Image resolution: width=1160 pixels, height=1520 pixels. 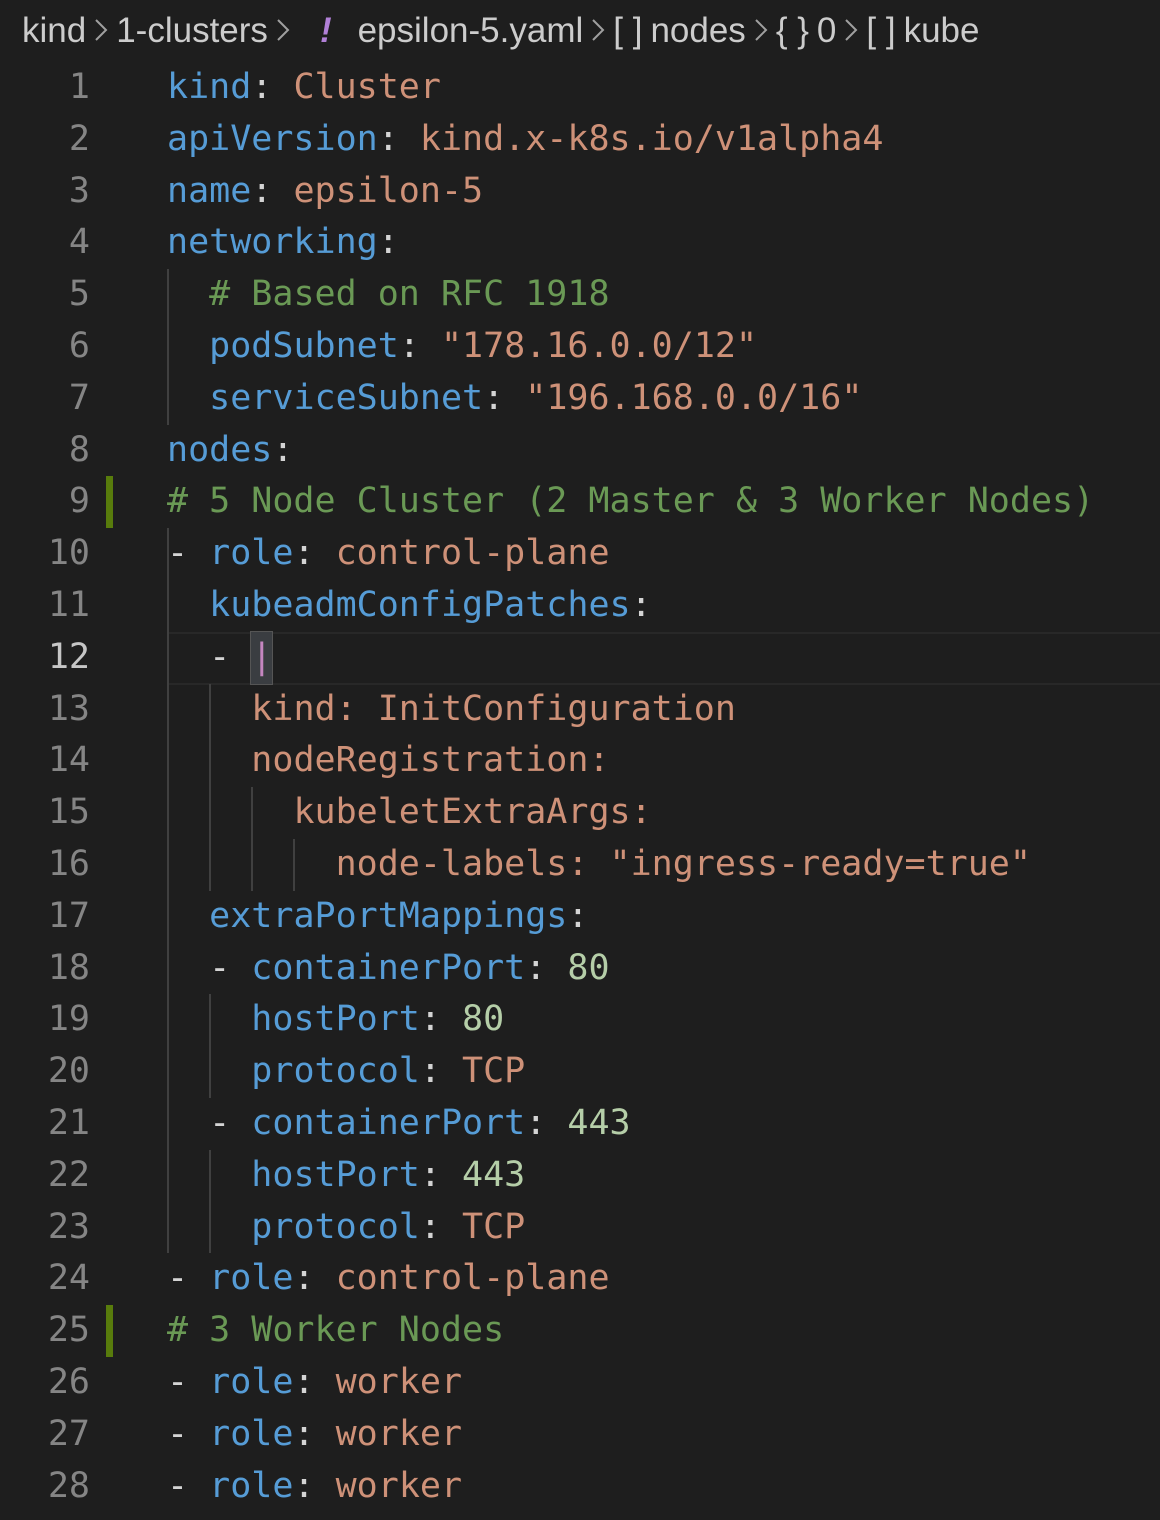 What do you see at coordinates (580, 1487) in the screenshot?
I see `code-line: 28 - role: worker` at bounding box center [580, 1487].